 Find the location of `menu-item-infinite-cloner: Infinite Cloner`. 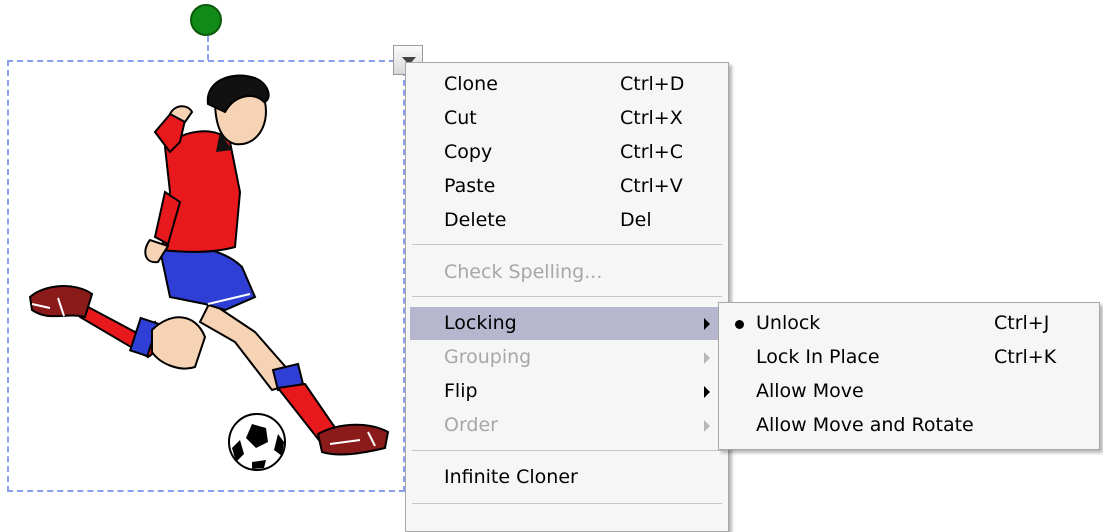

menu-item-infinite-cloner: Infinite Cloner is located at coordinates (567, 477).